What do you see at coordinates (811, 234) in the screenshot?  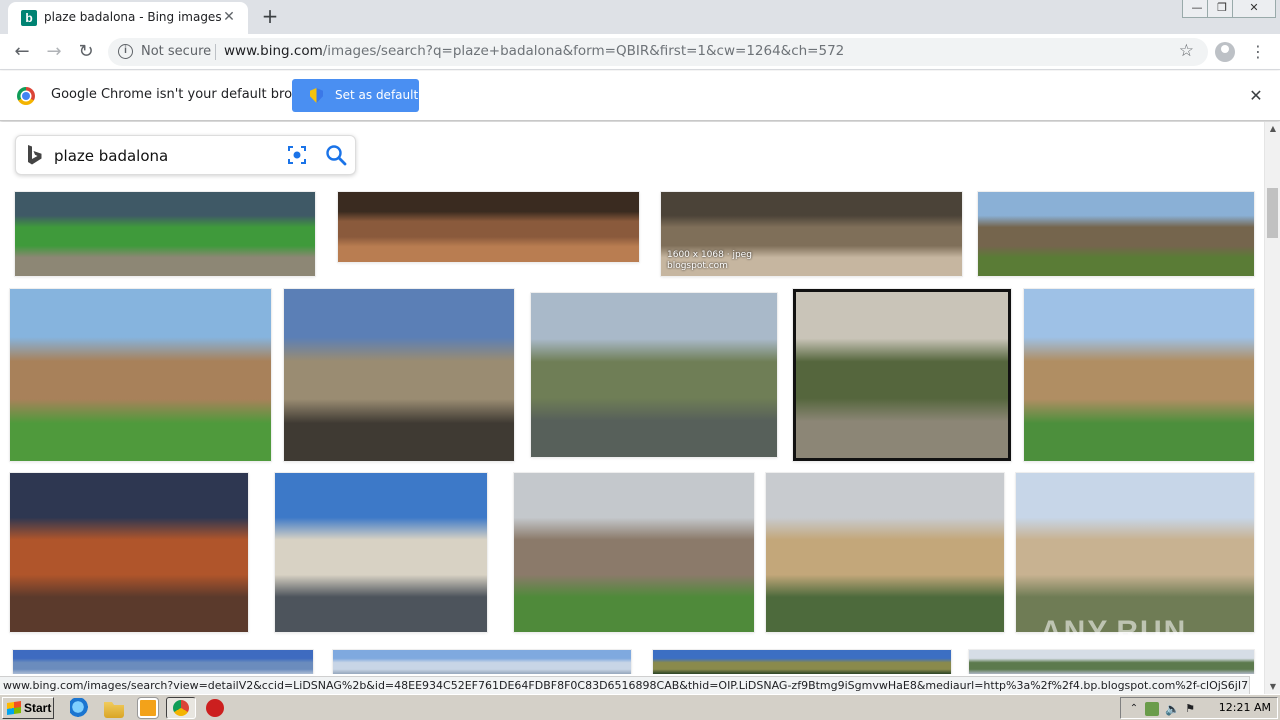 I see `image-result: 1600 x 1068 · jpeg blogspot.com` at bounding box center [811, 234].